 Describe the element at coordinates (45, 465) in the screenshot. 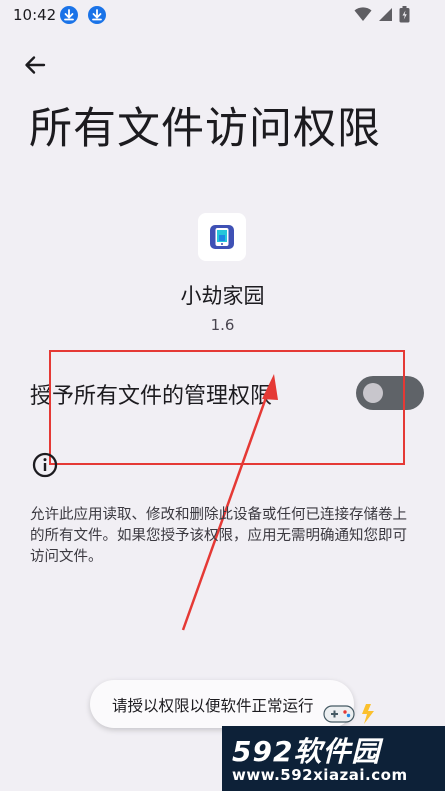

I see `info-icon` at that location.